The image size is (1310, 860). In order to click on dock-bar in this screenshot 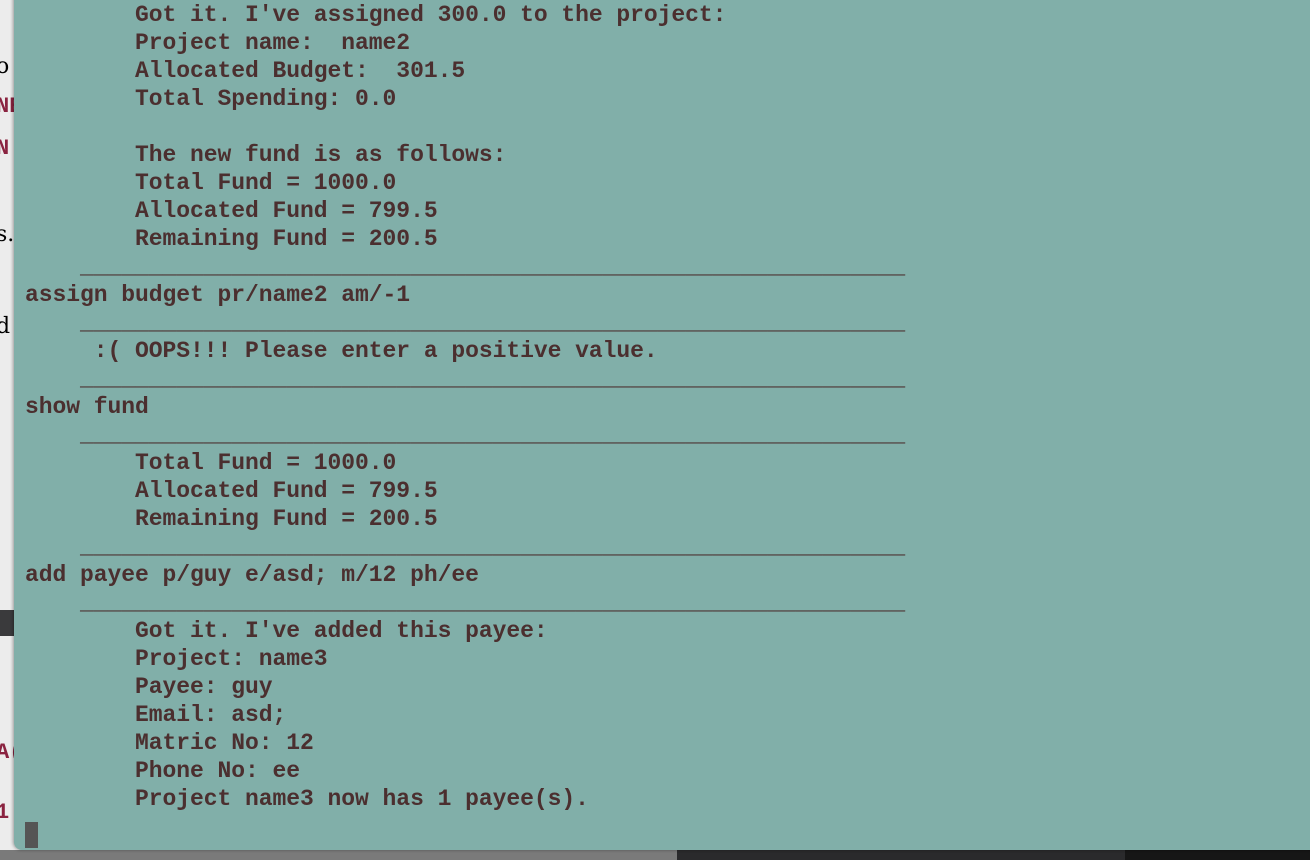, I will do `click(655, 855)`.